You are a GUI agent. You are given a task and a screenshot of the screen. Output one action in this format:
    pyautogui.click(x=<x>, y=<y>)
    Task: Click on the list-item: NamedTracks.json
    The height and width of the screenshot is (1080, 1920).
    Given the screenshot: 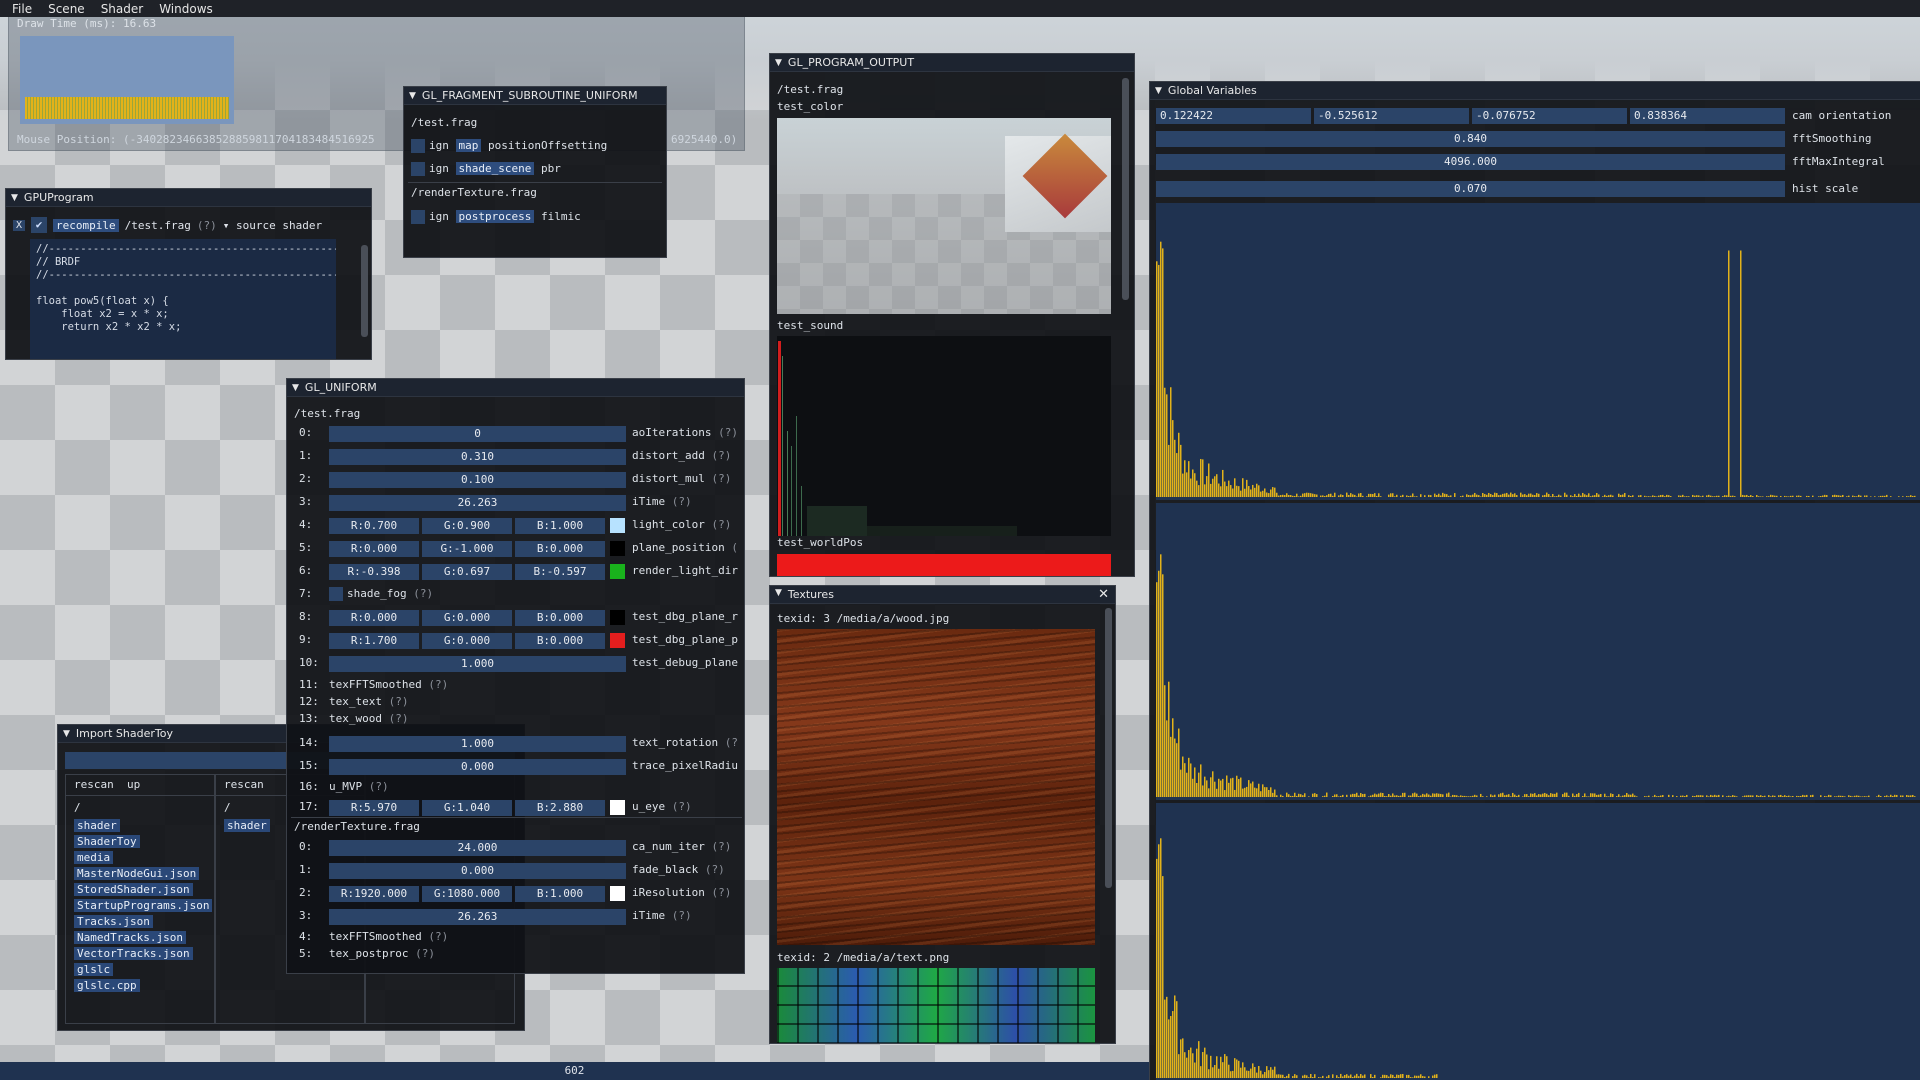 What is the action you would take?
    pyautogui.click(x=143, y=938)
    